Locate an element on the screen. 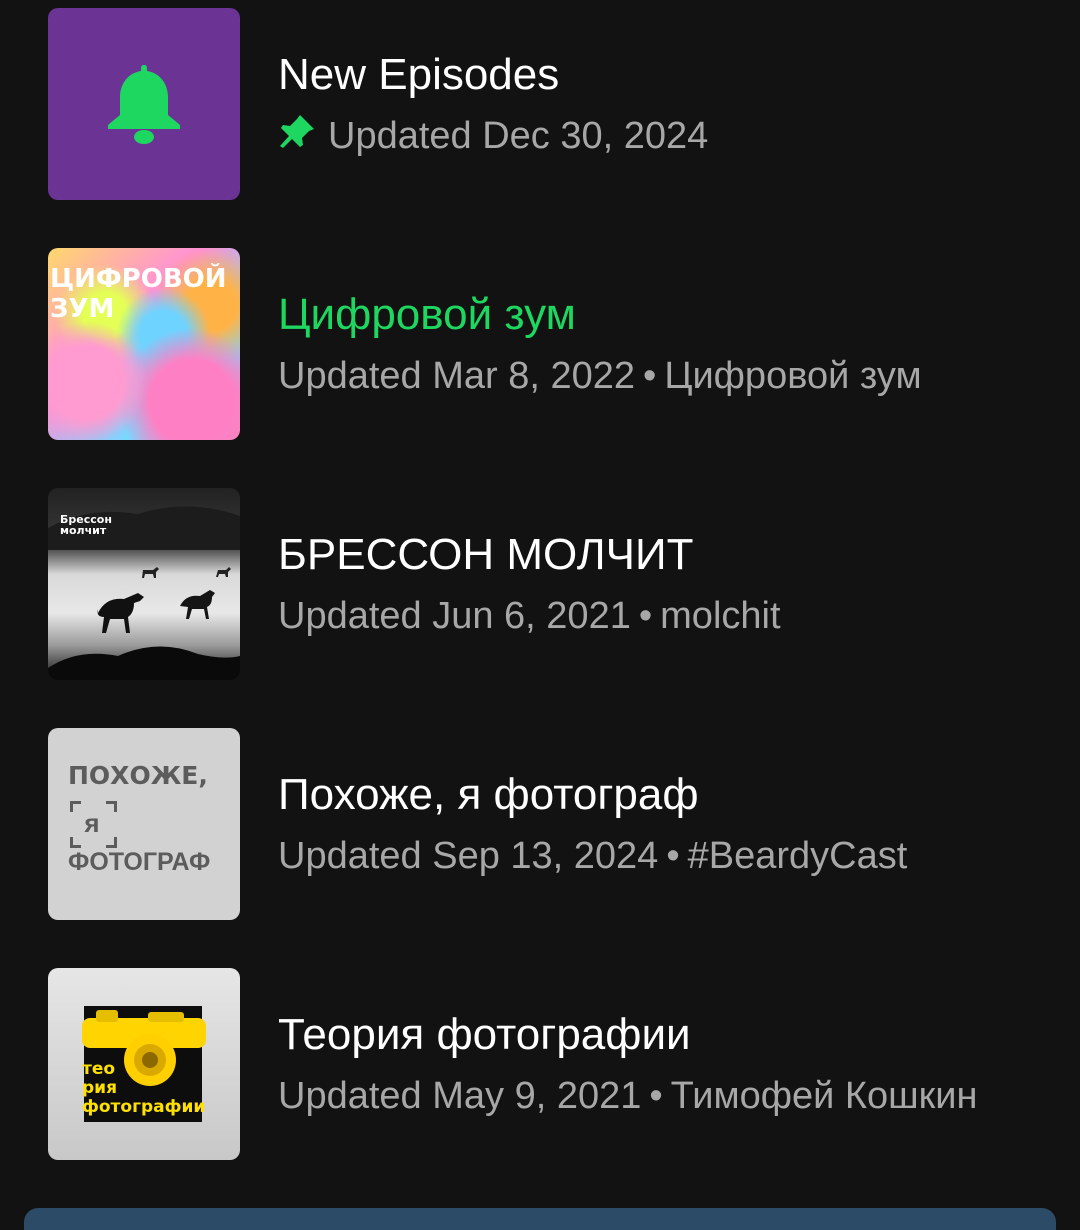 The image size is (1080, 1230). item-updated: Updated May 9, 2021 is located at coordinates (460, 1096).